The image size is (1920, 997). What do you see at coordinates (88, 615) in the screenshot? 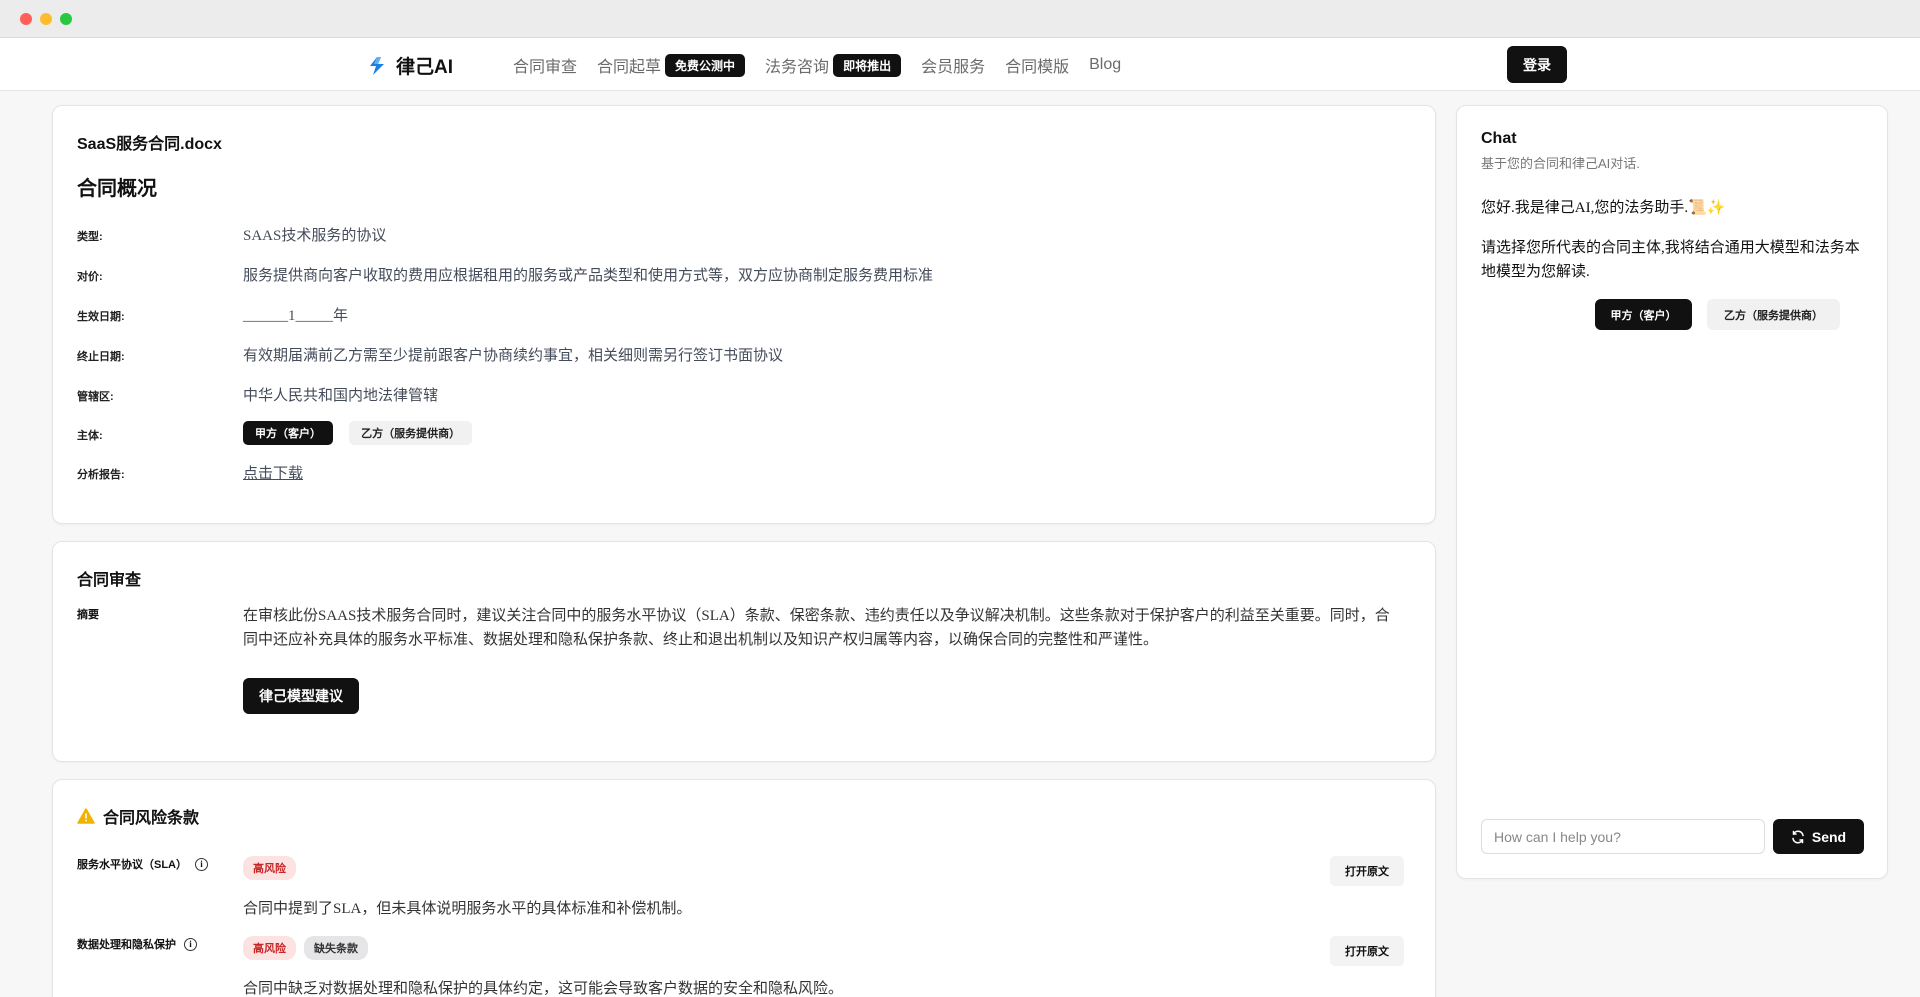
I see `summary-label: 摘要` at bounding box center [88, 615].